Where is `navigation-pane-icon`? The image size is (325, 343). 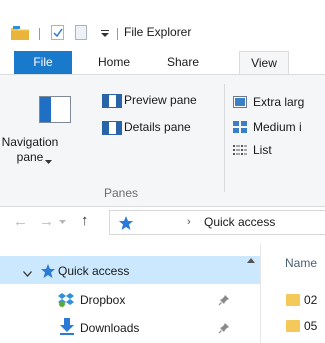 navigation-pane-icon is located at coordinates (55, 109).